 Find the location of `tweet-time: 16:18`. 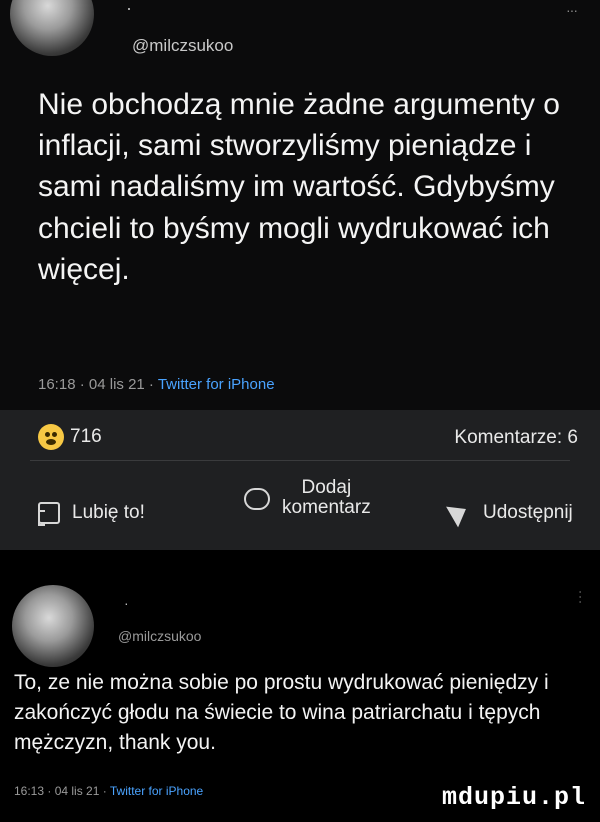

tweet-time: 16:18 is located at coordinates (57, 384).